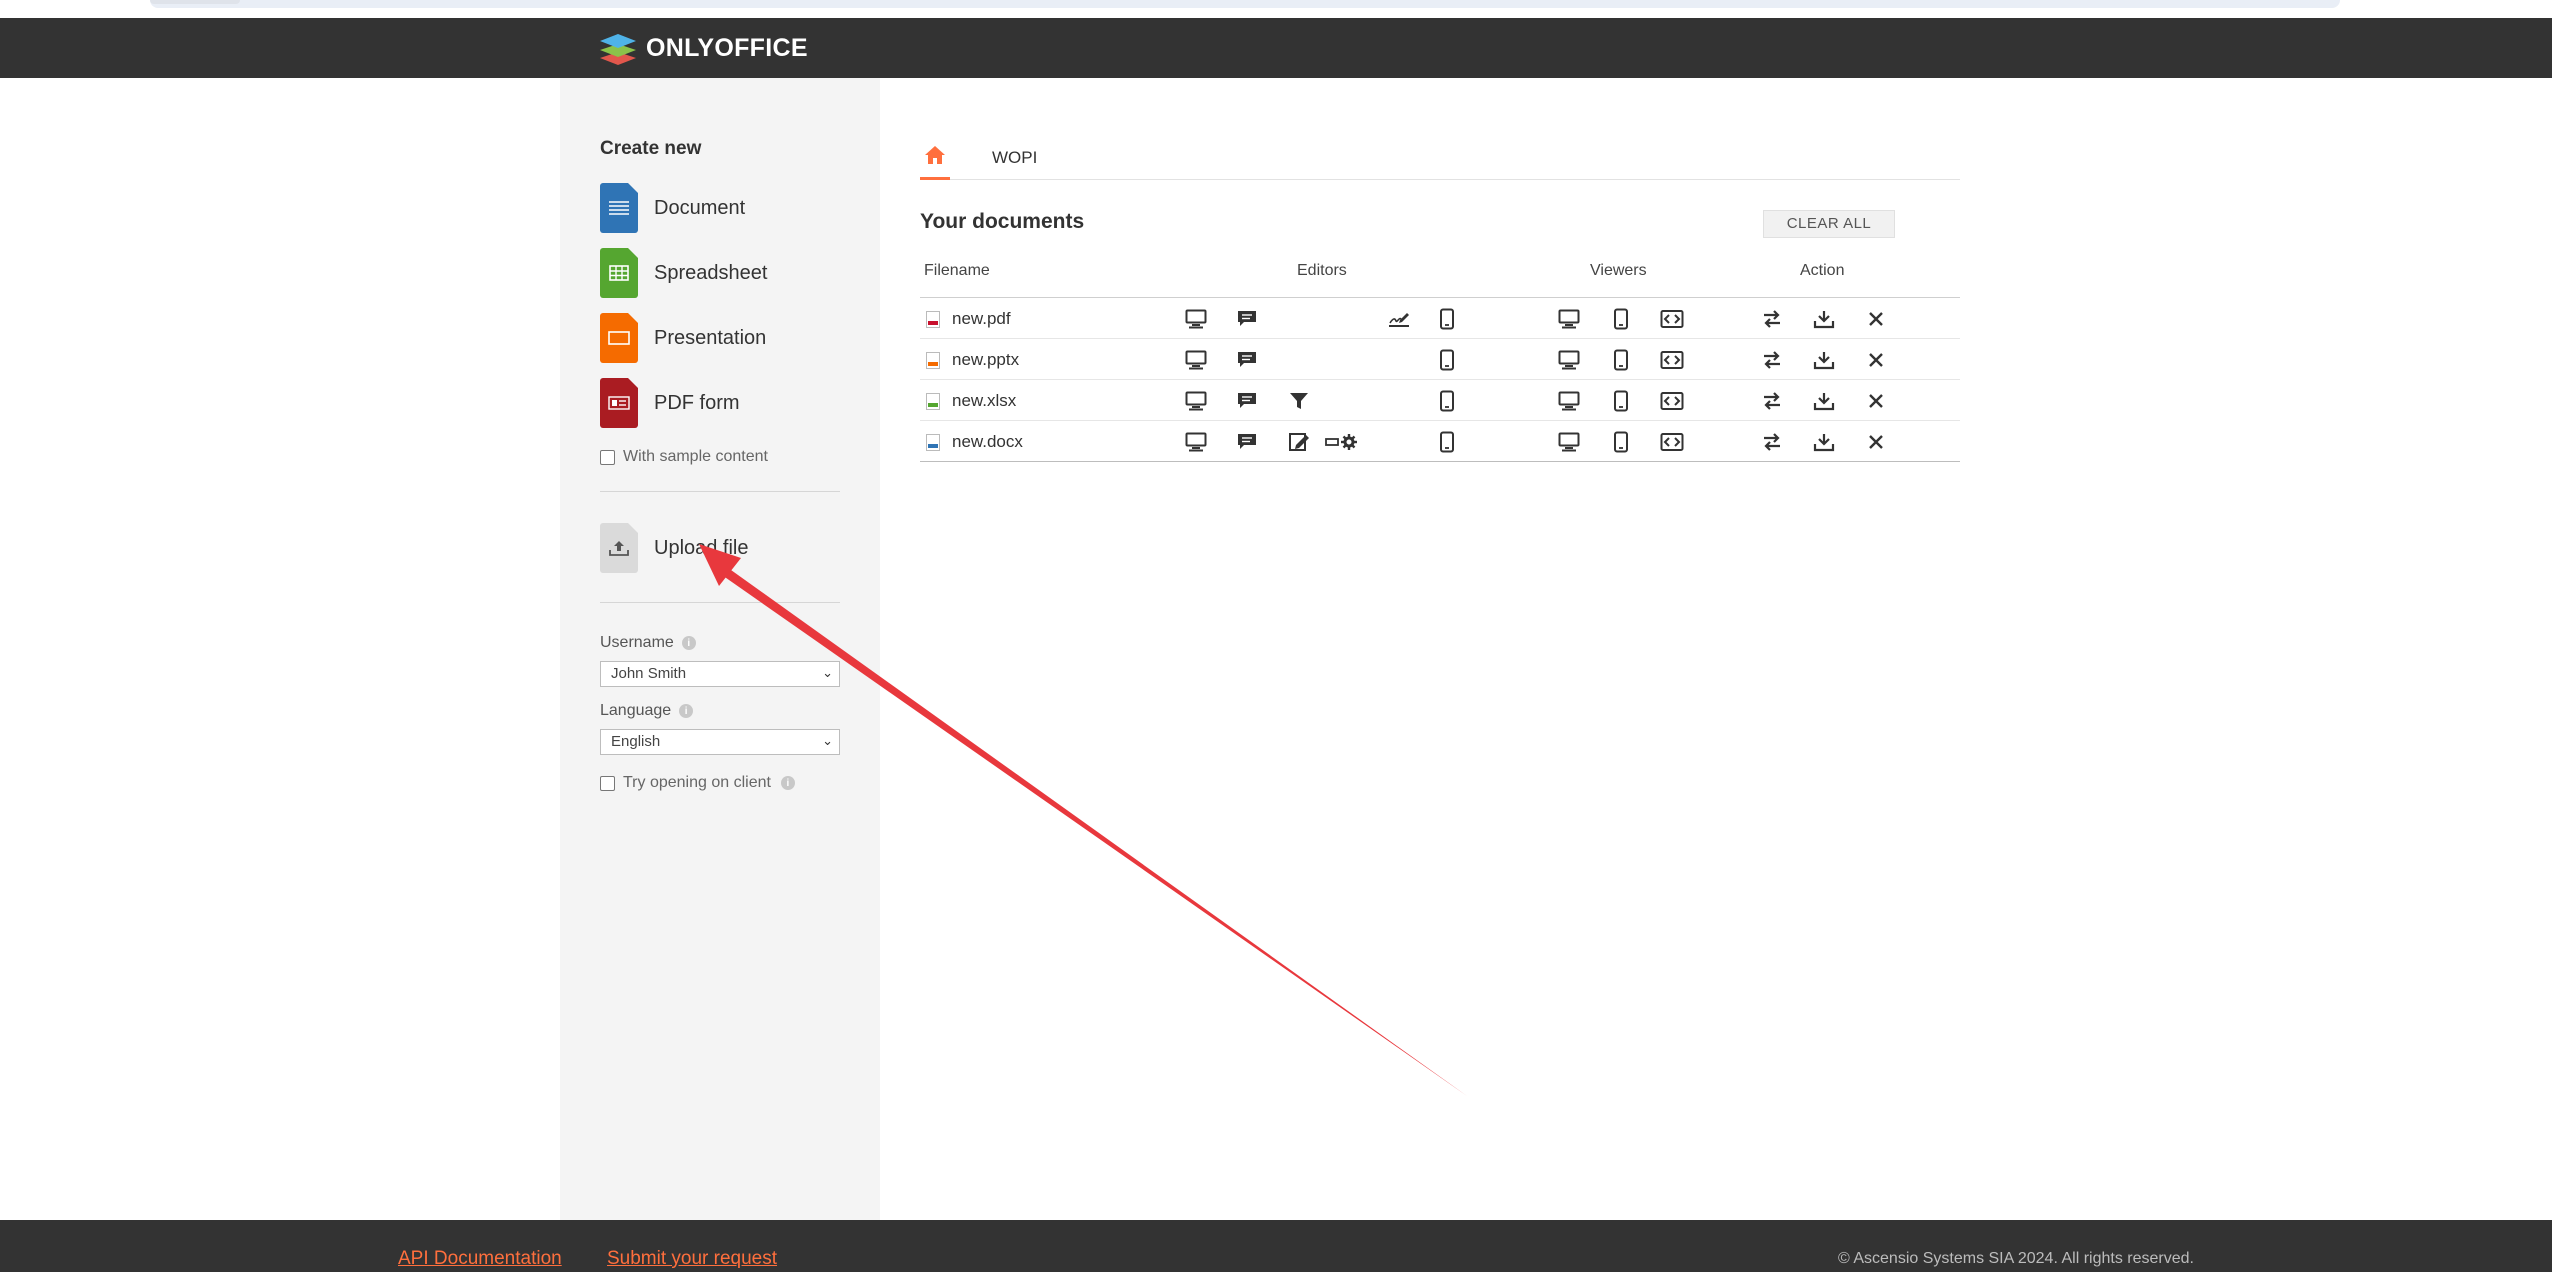 Image resolution: width=2552 pixels, height=1272 pixels. What do you see at coordinates (984, 400) in the screenshot?
I see `file-name: new.xlsx` at bounding box center [984, 400].